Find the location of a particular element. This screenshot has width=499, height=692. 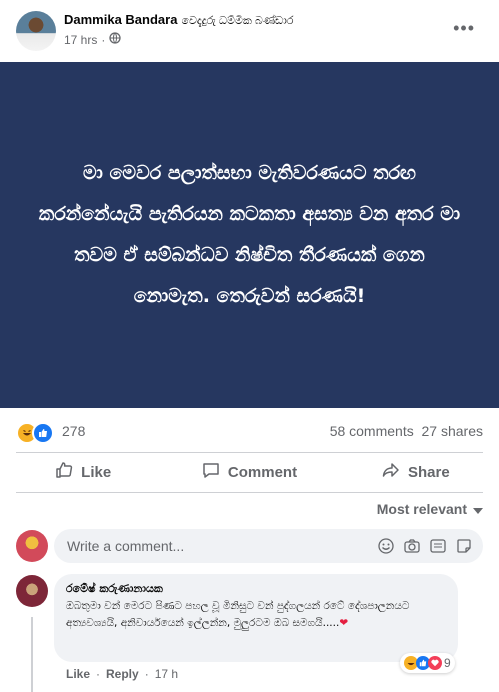

comment-sort-dropdown: Most relevant is located at coordinates (430, 509).